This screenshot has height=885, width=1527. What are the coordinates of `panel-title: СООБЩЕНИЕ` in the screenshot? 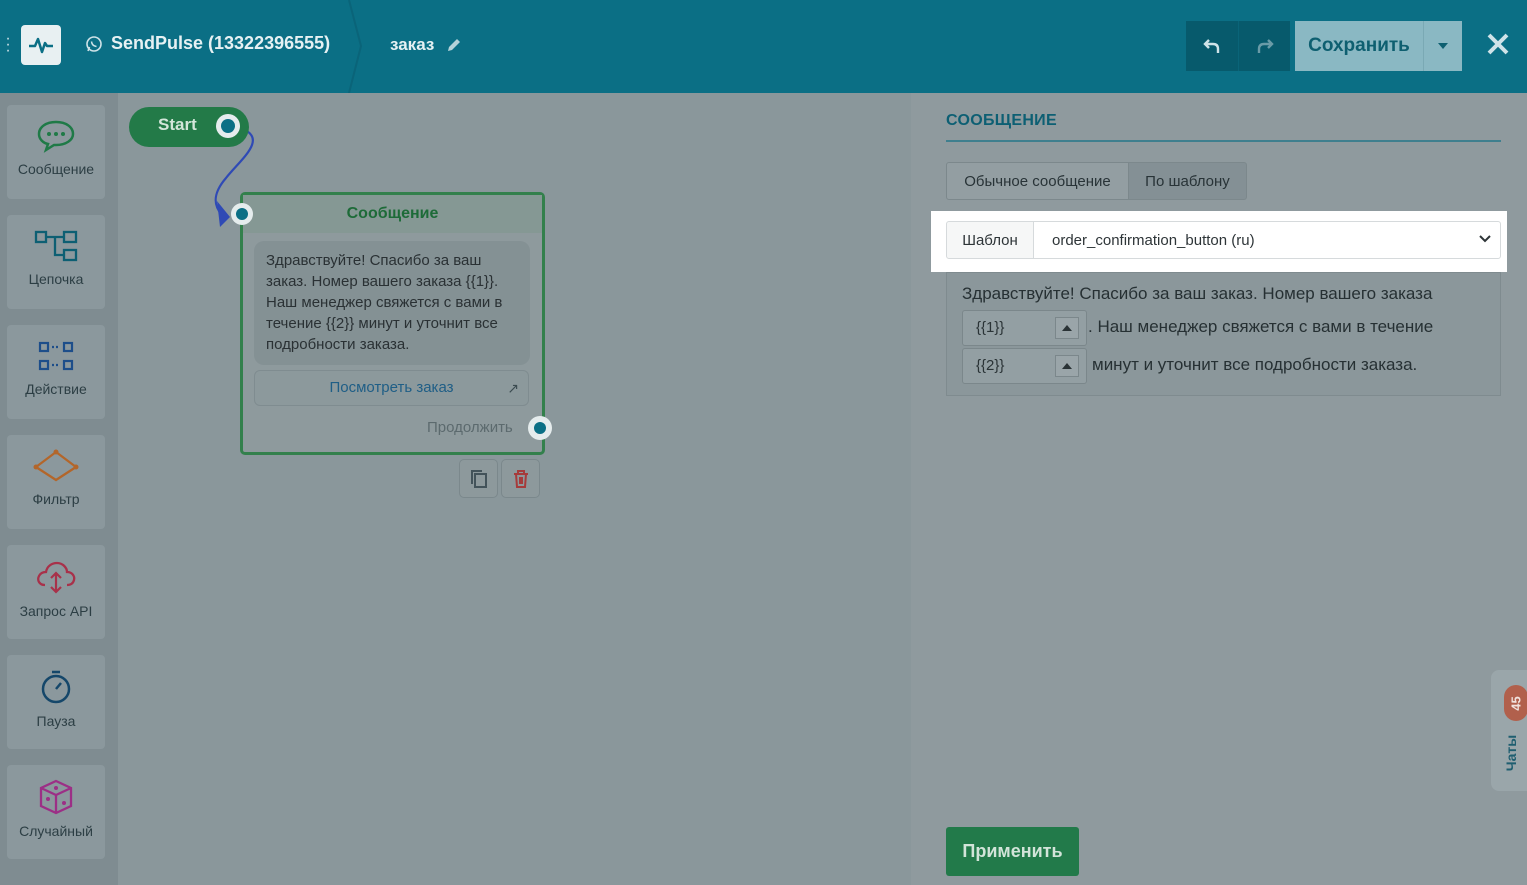 It's located at (1001, 120).